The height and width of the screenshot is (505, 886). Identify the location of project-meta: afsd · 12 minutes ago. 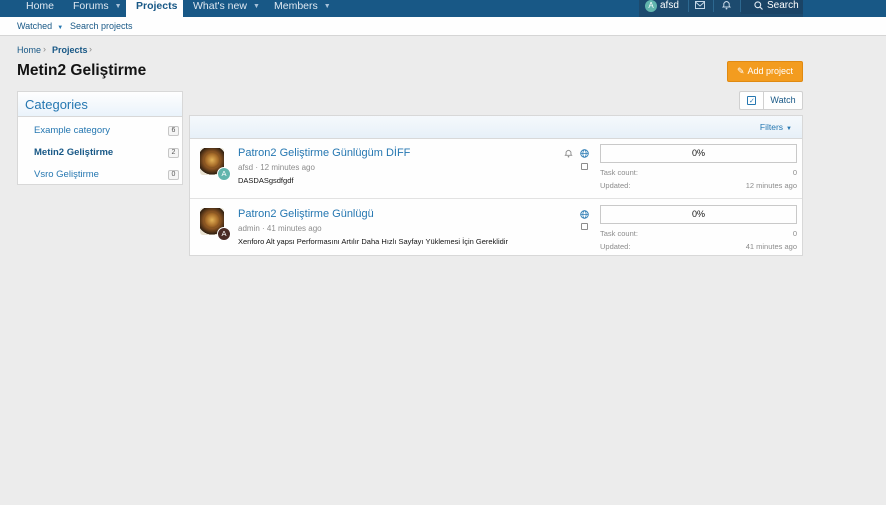
(276, 167).